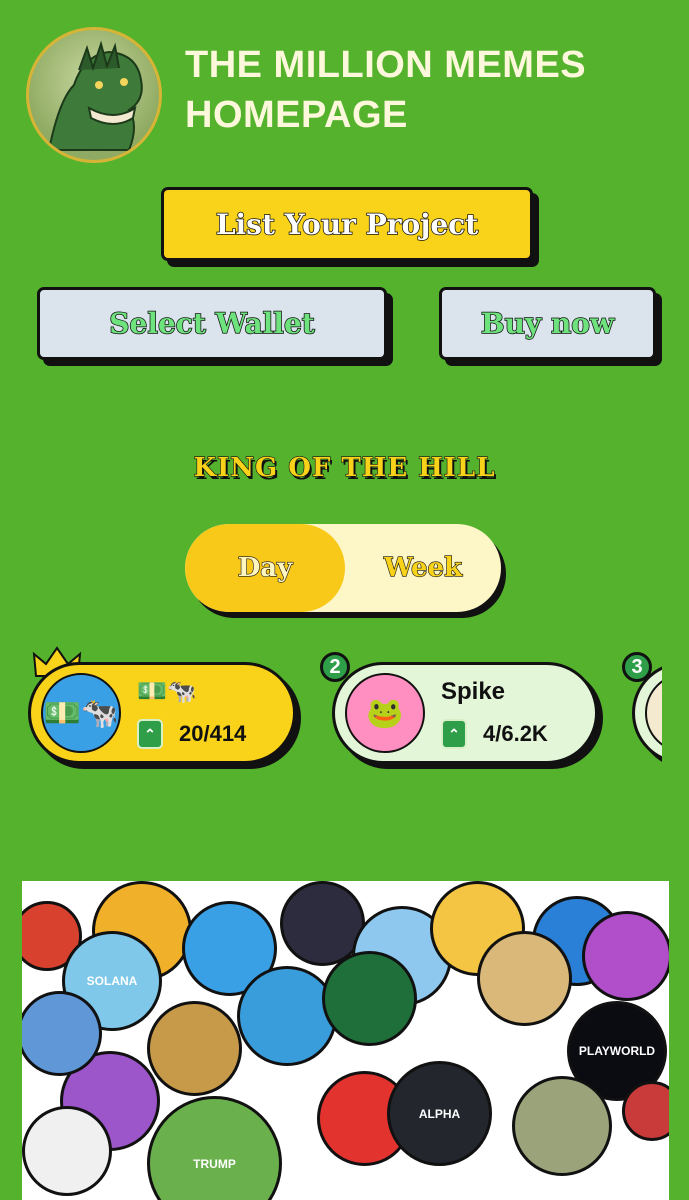 The width and height of the screenshot is (689, 1200). What do you see at coordinates (653, 713) in the screenshot?
I see `leader-avatar` at bounding box center [653, 713].